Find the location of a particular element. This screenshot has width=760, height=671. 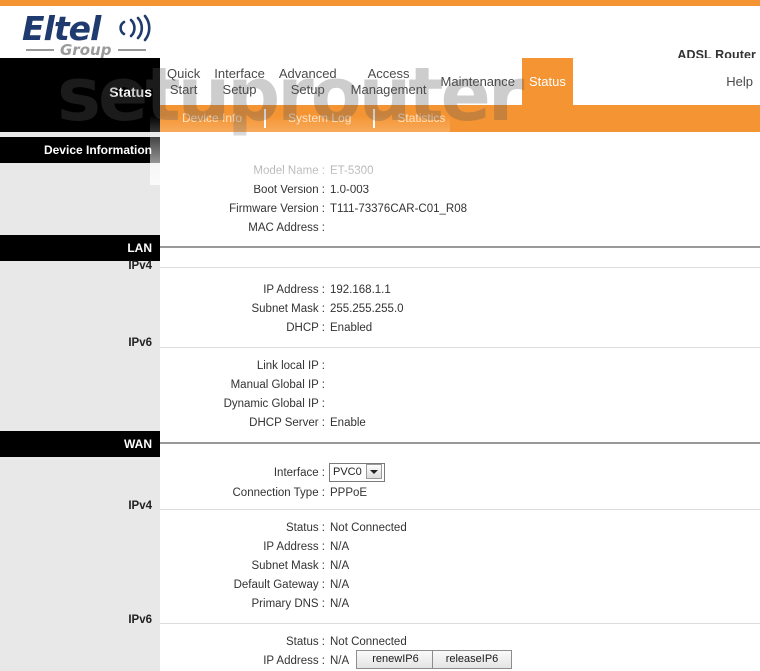

current-page-title: Status is located at coordinates (80, 95).